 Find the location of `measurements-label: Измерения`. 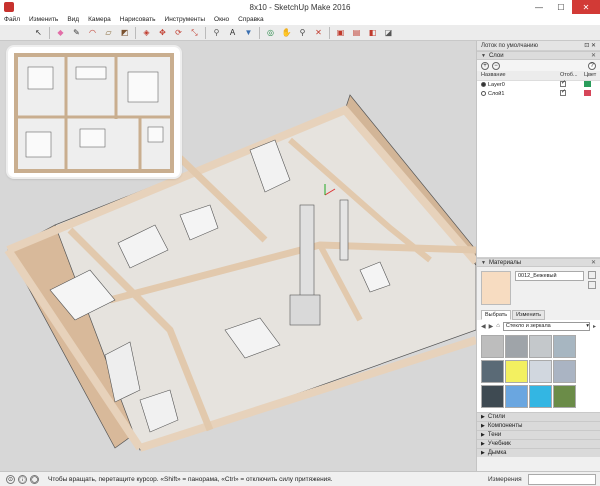

measurements-label: Измерения is located at coordinates (505, 479).